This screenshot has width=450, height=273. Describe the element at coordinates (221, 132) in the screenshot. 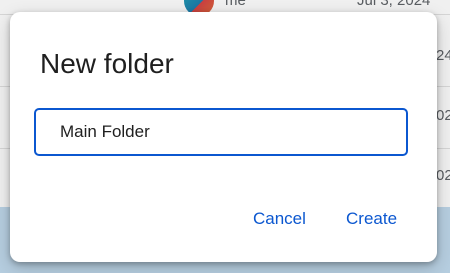

I see `folder-name-input` at that location.